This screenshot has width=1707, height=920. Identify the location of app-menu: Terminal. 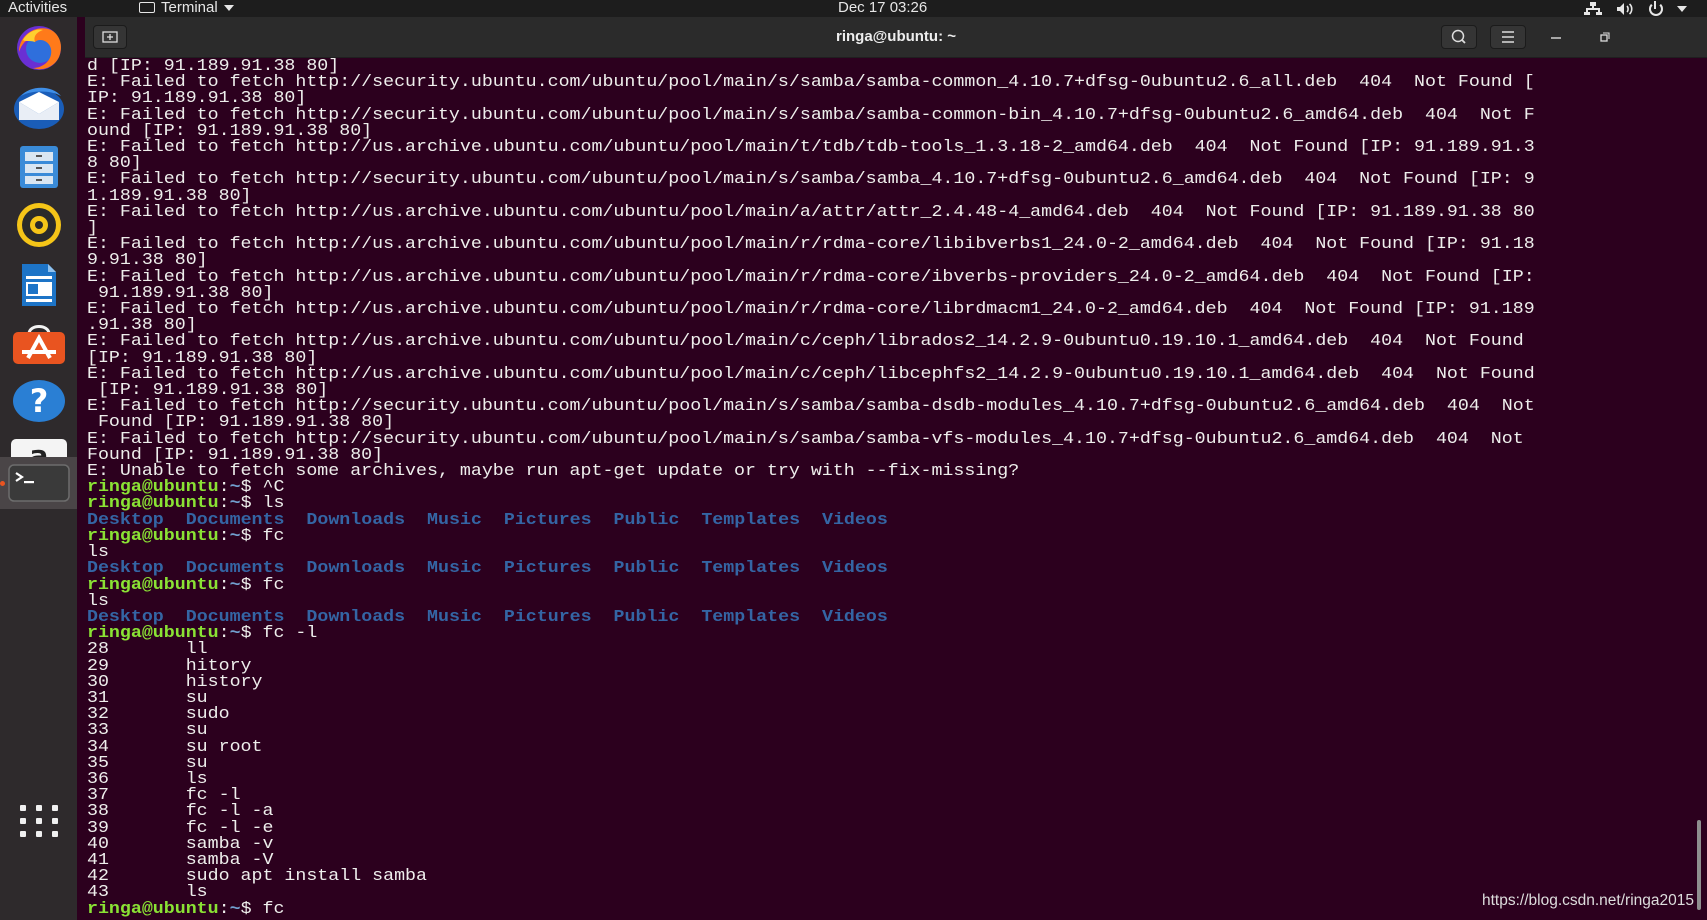
(186, 8).